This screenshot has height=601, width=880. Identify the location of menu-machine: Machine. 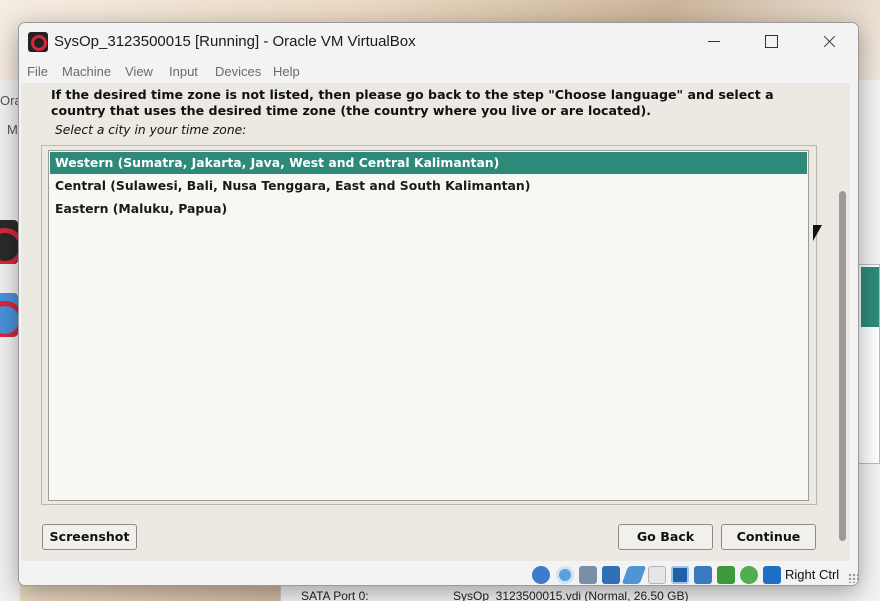
(86, 71).